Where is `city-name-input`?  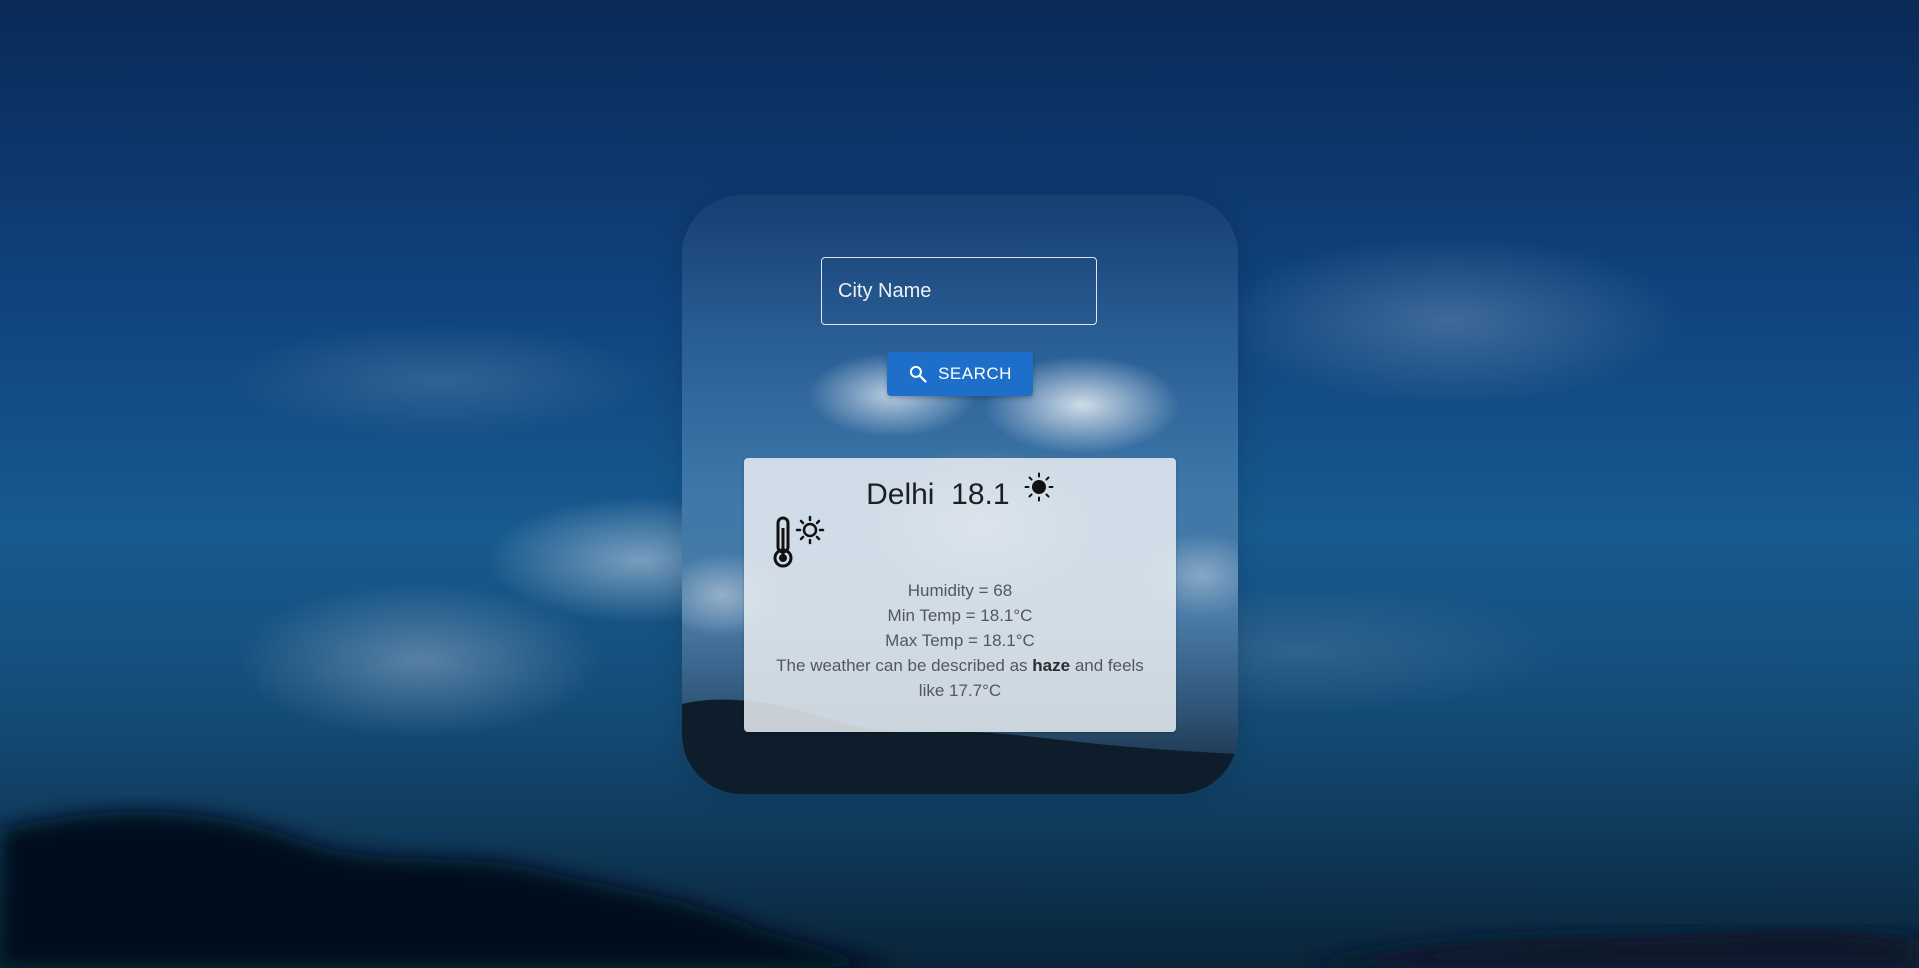 city-name-input is located at coordinates (959, 291).